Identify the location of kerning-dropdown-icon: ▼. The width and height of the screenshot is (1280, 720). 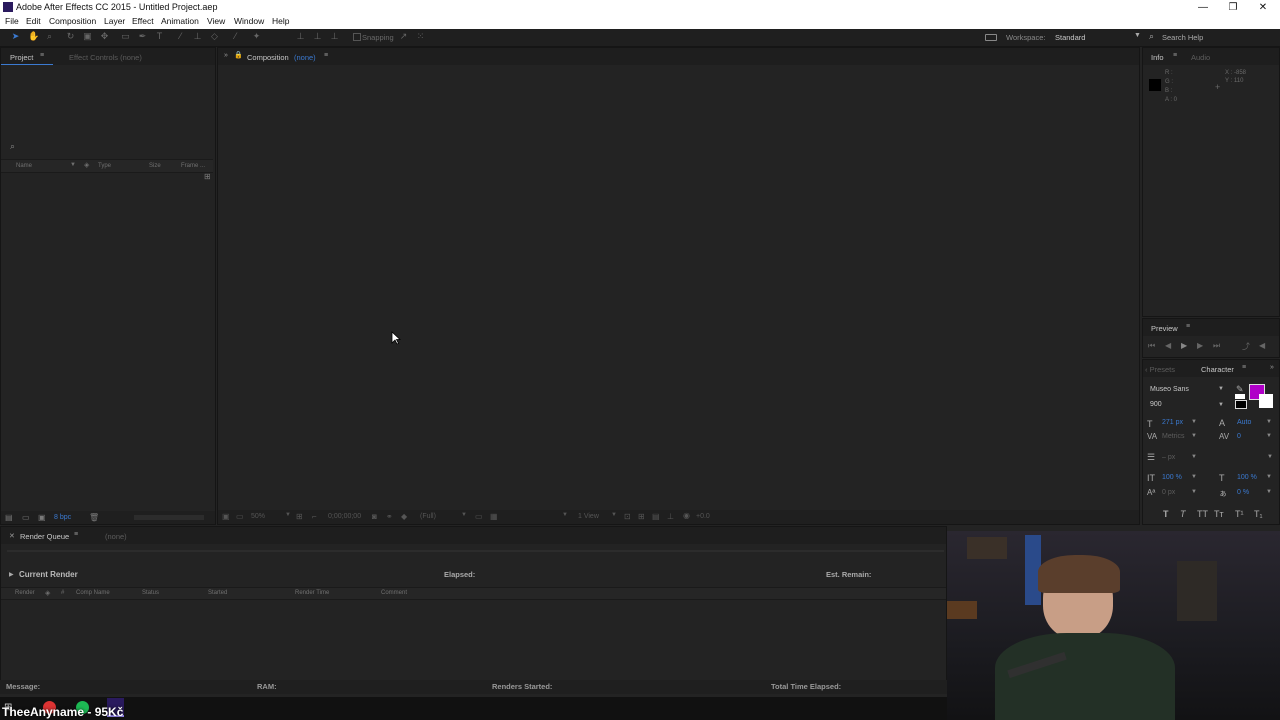
(1194, 436).